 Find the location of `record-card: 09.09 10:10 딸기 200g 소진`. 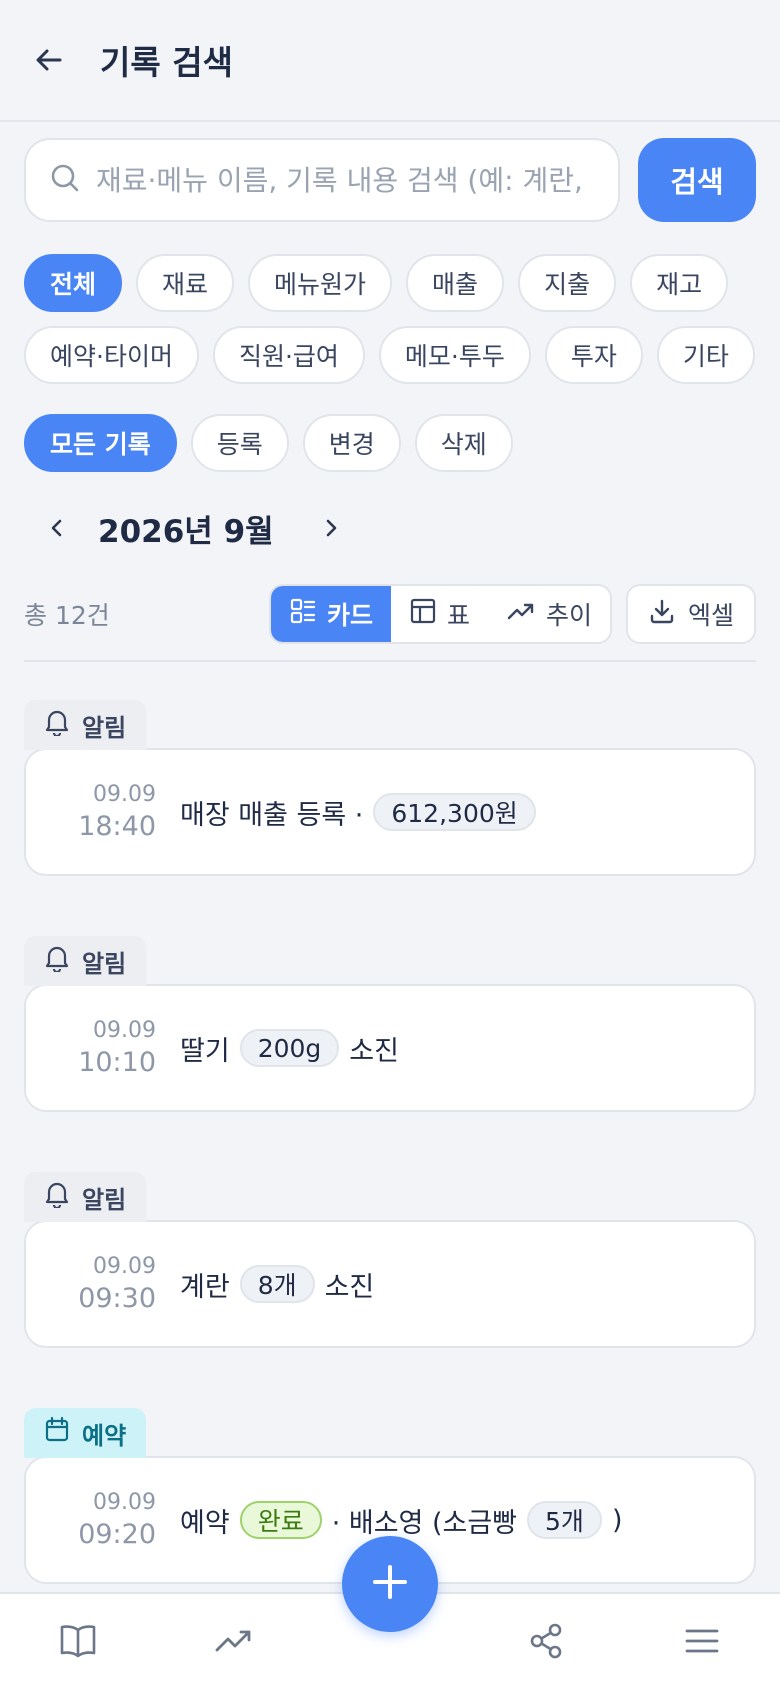

record-card: 09.09 10:10 딸기 200g 소진 is located at coordinates (390, 1048).